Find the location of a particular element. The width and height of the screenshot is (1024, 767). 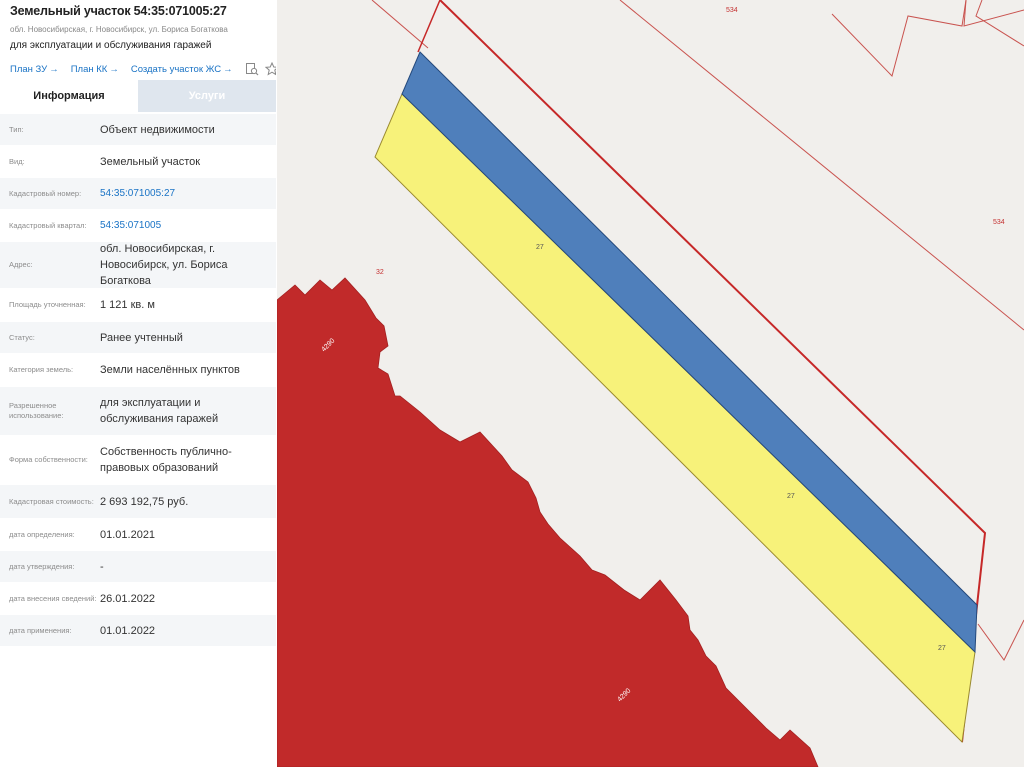

row-cadastral-block: Кадастровый квартал: 54:35:071005 is located at coordinates (138, 226).